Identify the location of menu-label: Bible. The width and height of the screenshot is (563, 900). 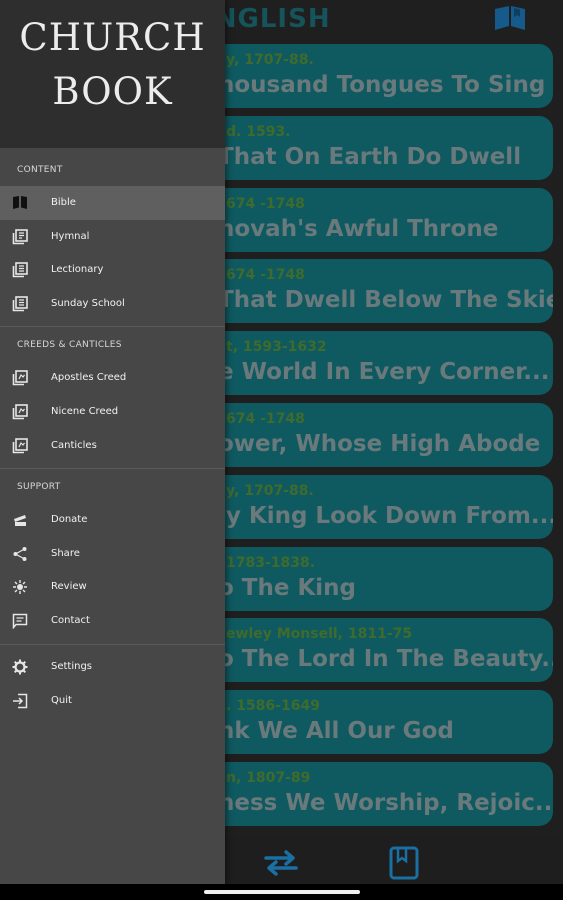
(63, 202).